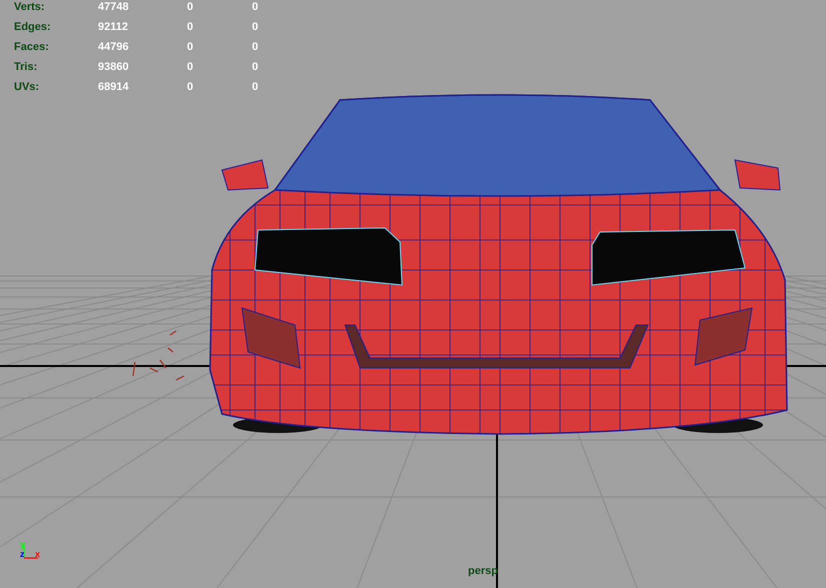 This screenshot has height=588, width=826. What do you see at coordinates (113, 27) in the screenshot?
I see `stat-value: 92112` at bounding box center [113, 27].